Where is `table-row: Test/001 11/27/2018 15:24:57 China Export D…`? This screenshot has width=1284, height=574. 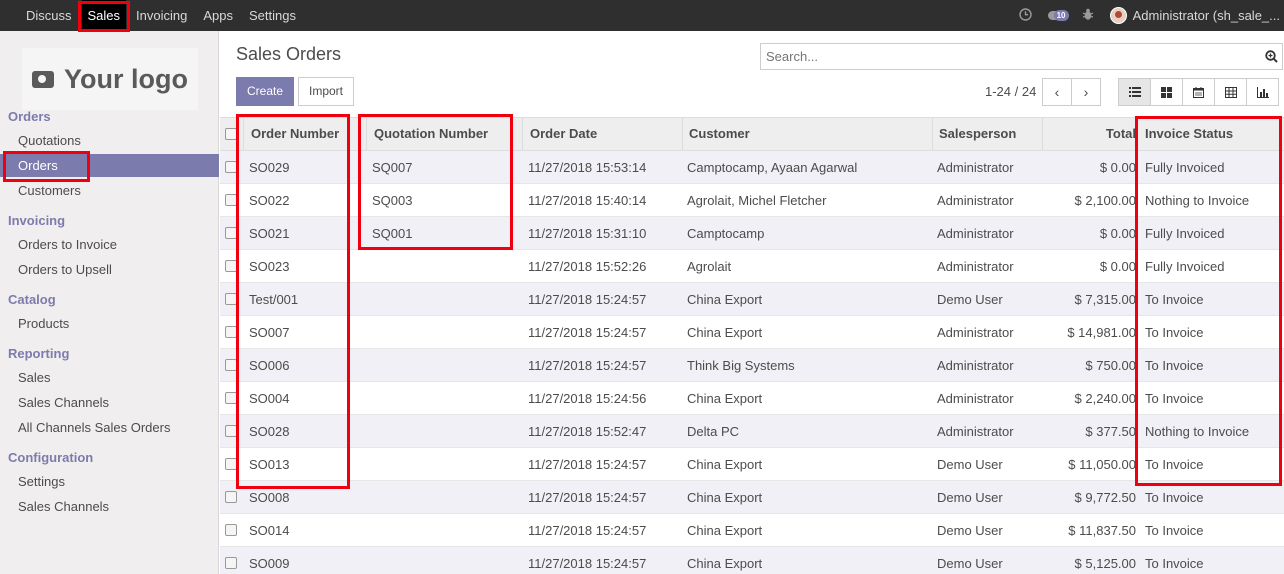 table-row: Test/001 11/27/2018 15:24:57 China Export D… is located at coordinates (752, 299).